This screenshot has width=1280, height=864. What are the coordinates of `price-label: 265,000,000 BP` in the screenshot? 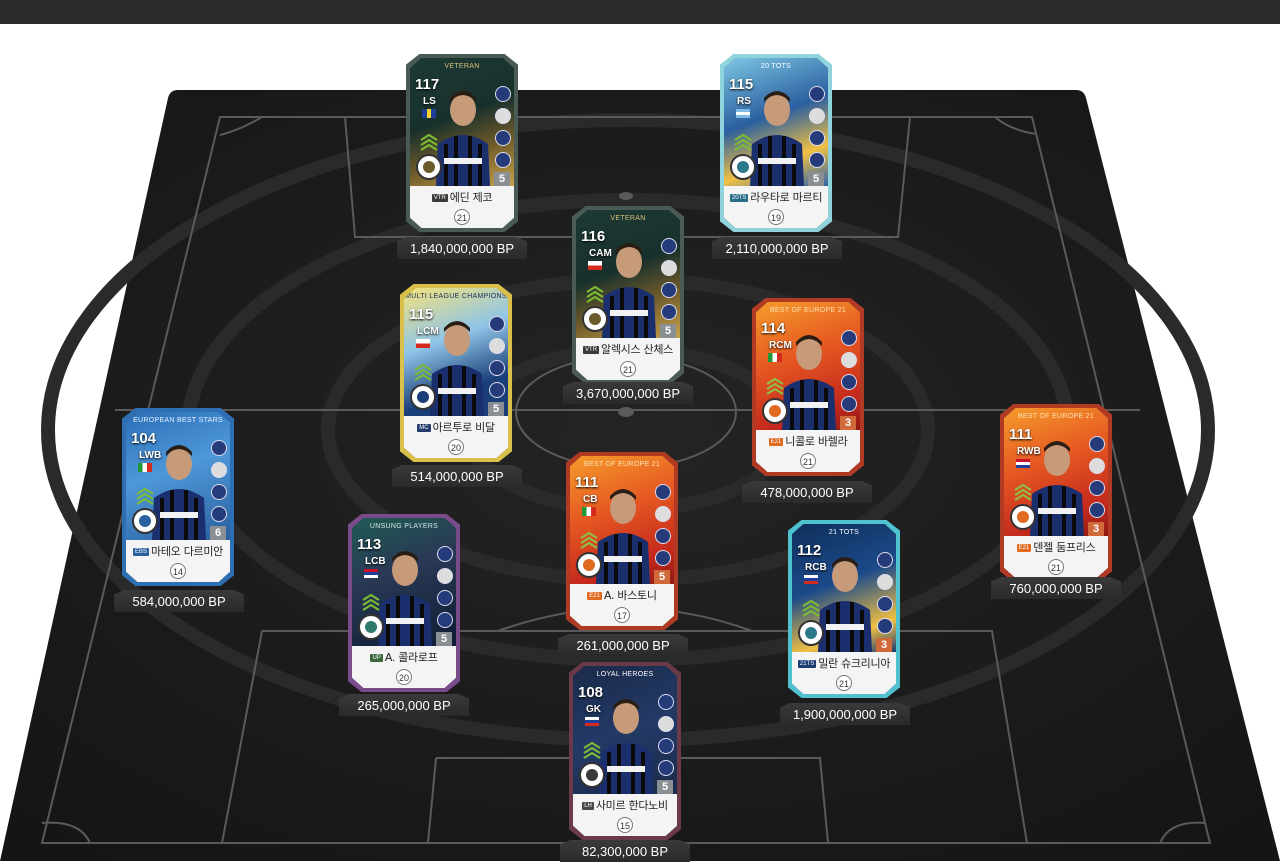 It's located at (404, 705).